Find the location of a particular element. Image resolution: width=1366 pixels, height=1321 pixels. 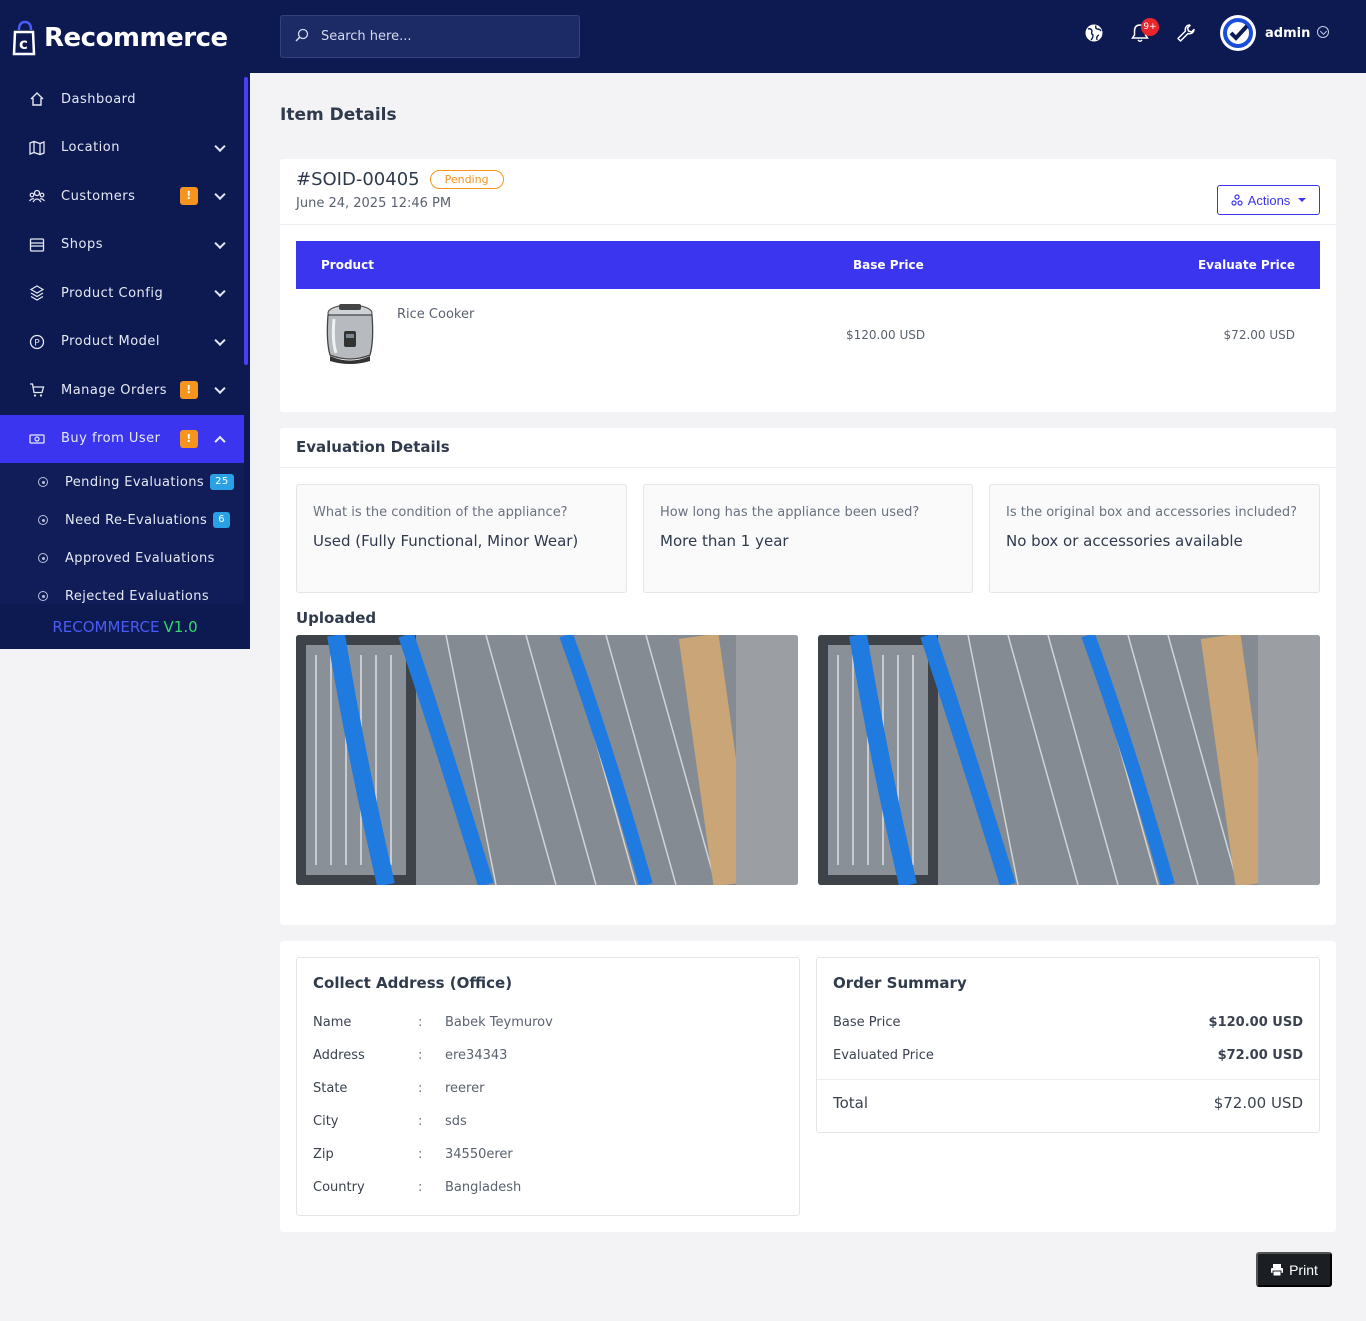

evaluate-price: $72.00 USD is located at coordinates (1259, 335).